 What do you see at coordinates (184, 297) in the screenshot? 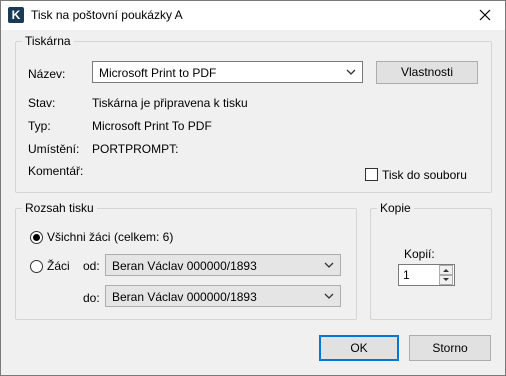
I see `to-student-value: Beran Václav 000000/1893` at bounding box center [184, 297].